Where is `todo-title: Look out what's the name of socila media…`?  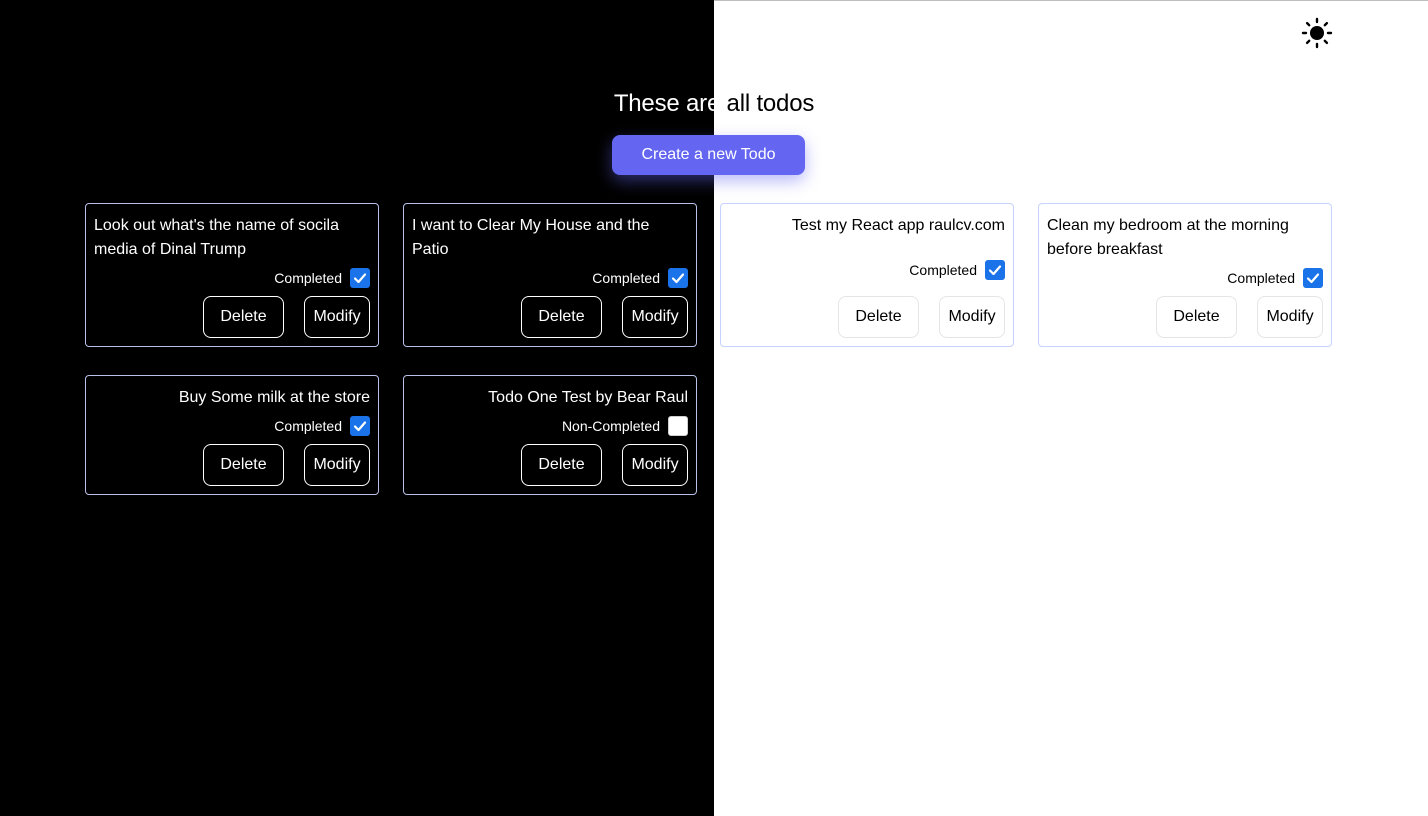
todo-title: Look out what's the name of socila media… is located at coordinates (216, 237).